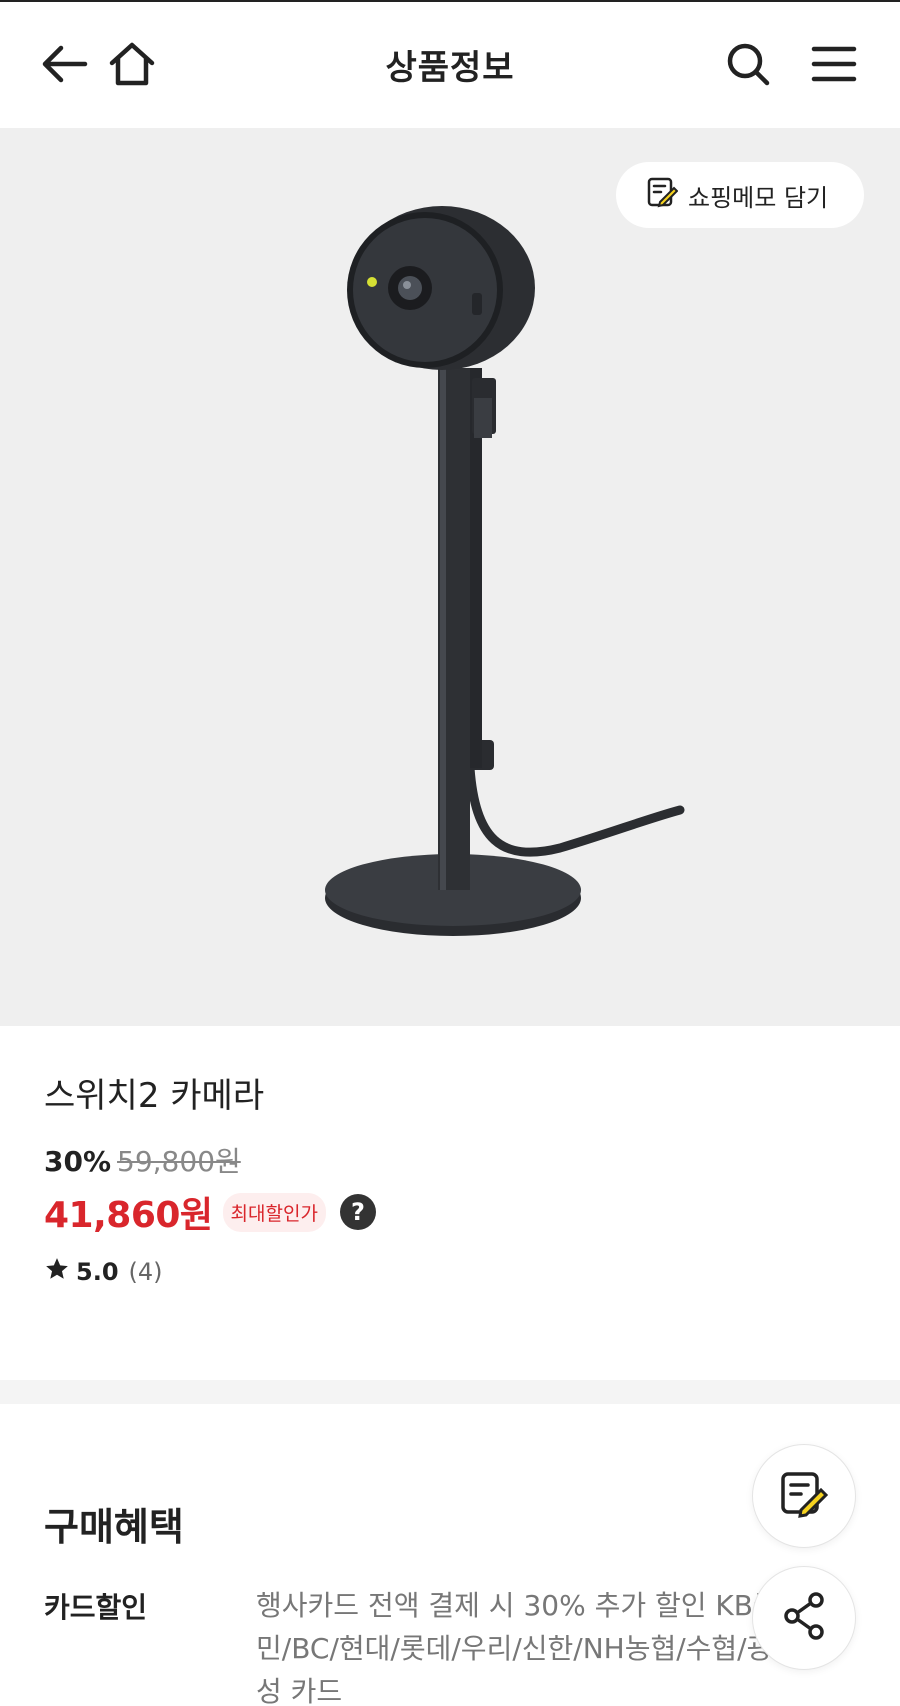  I want to click on share-icon, so click(804, 1618).